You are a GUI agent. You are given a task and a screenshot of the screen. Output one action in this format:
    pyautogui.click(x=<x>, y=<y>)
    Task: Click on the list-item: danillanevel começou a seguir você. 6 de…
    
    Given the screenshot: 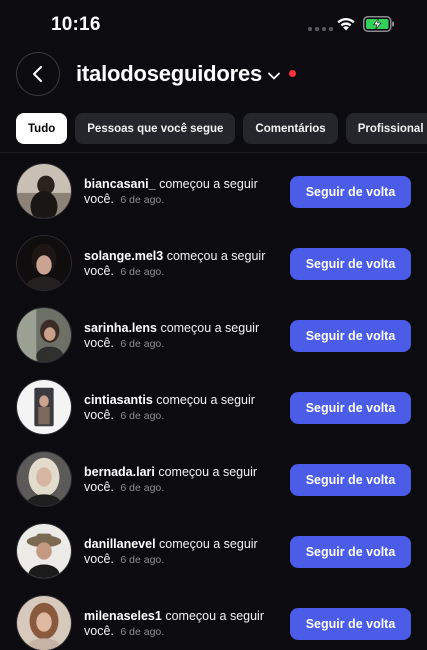 What is the action you would take?
    pyautogui.click(x=213, y=551)
    